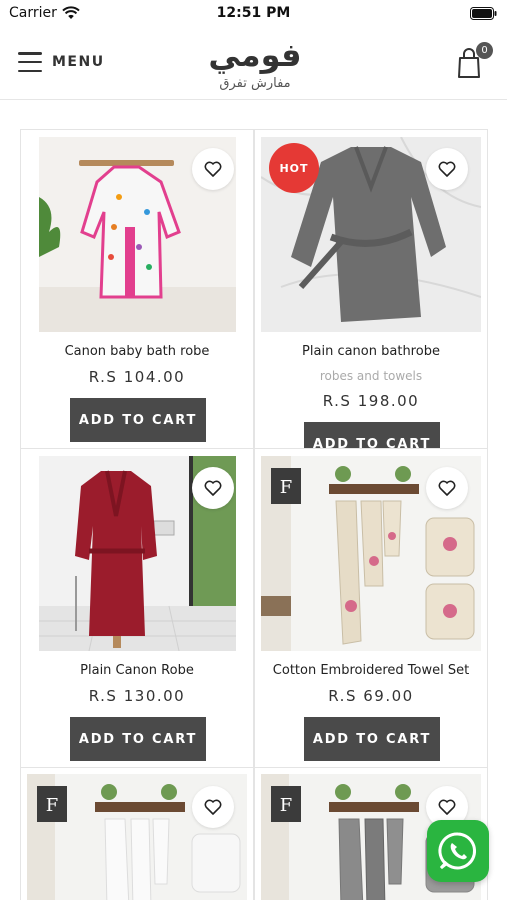 Image resolution: width=507 pixels, height=900 pixels. I want to click on clock: 12:51 PM, so click(253, 13).